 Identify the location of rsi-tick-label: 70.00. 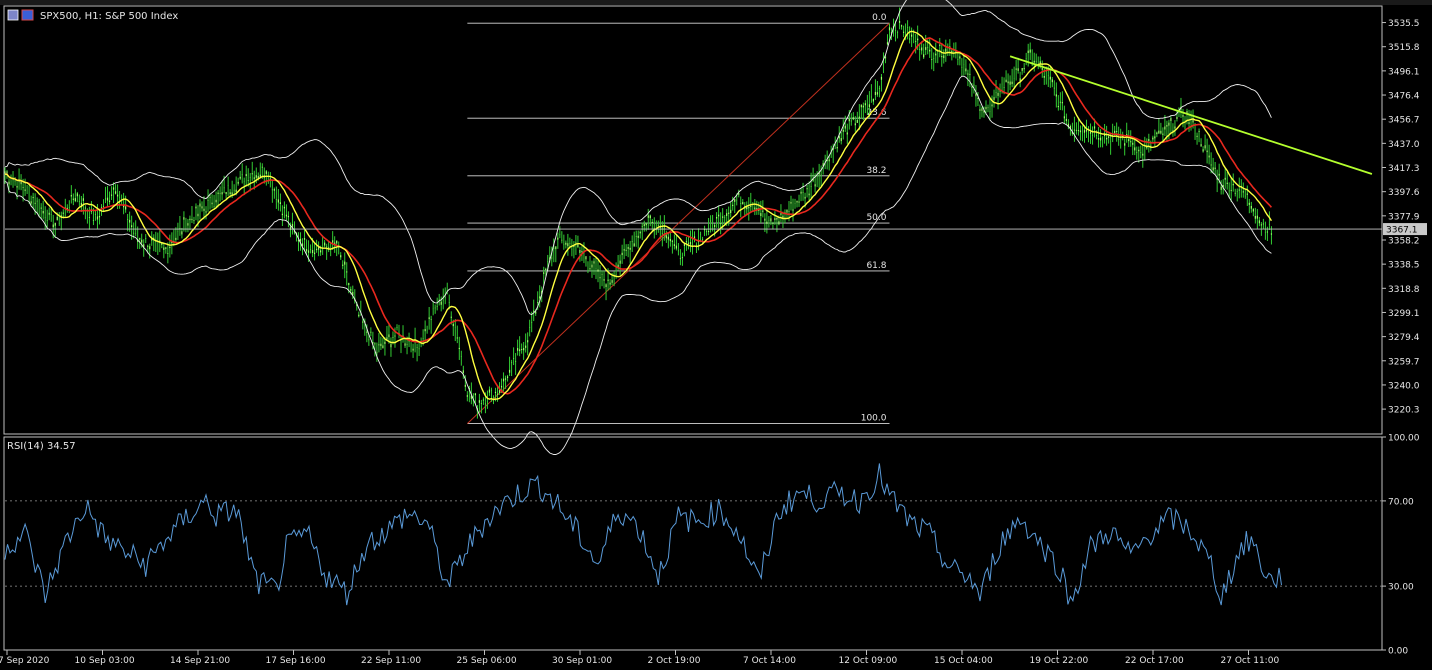
(1401, 502).